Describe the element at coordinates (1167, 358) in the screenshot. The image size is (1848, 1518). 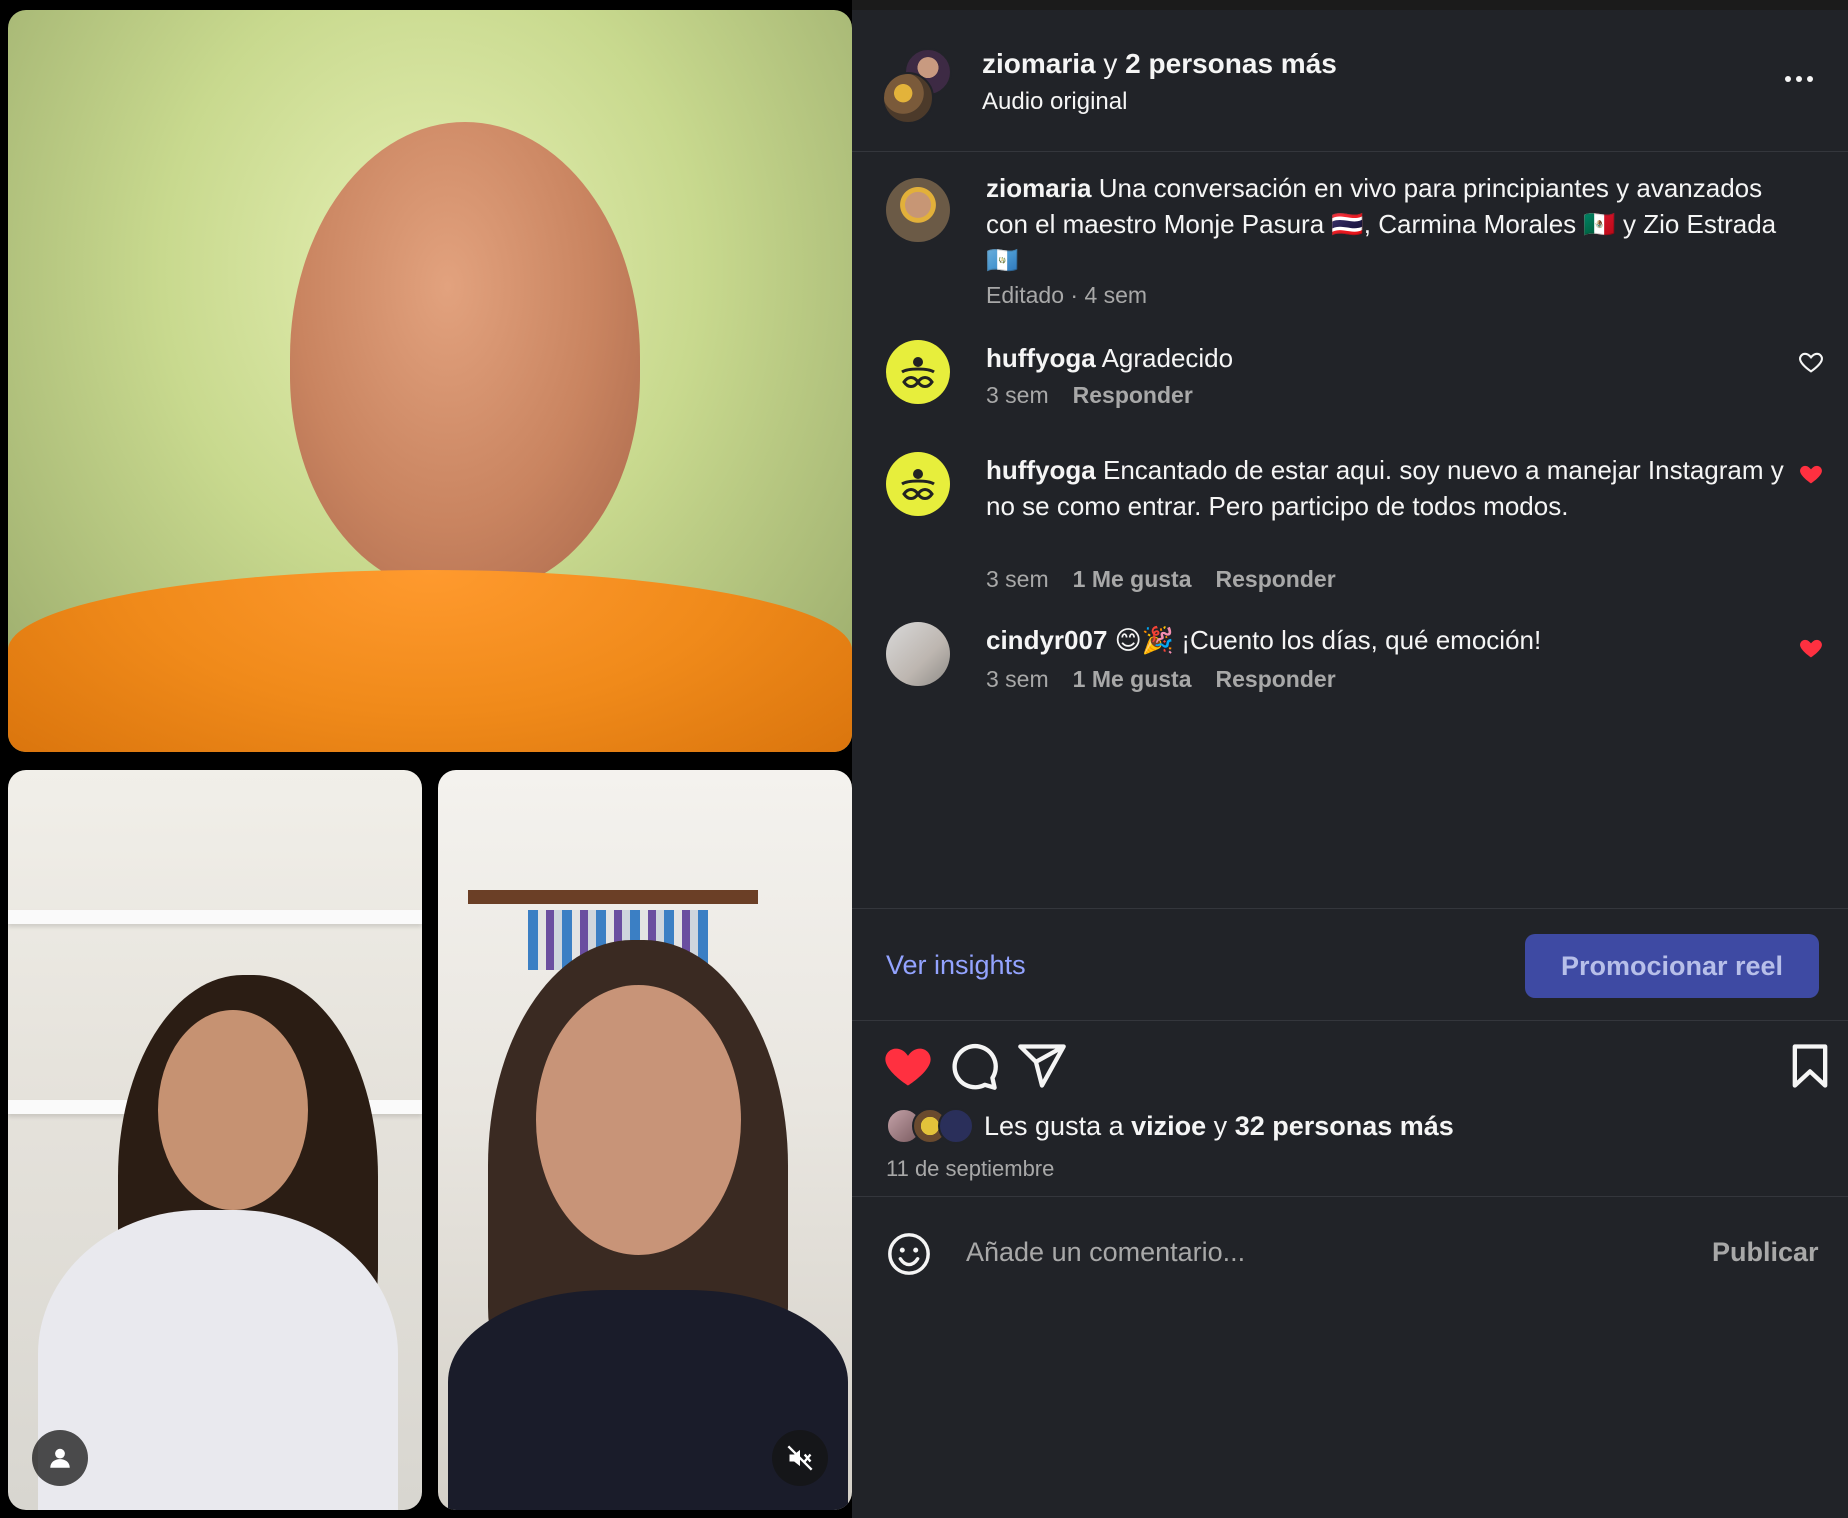
I see `comment-body: Agradecido` at that location.